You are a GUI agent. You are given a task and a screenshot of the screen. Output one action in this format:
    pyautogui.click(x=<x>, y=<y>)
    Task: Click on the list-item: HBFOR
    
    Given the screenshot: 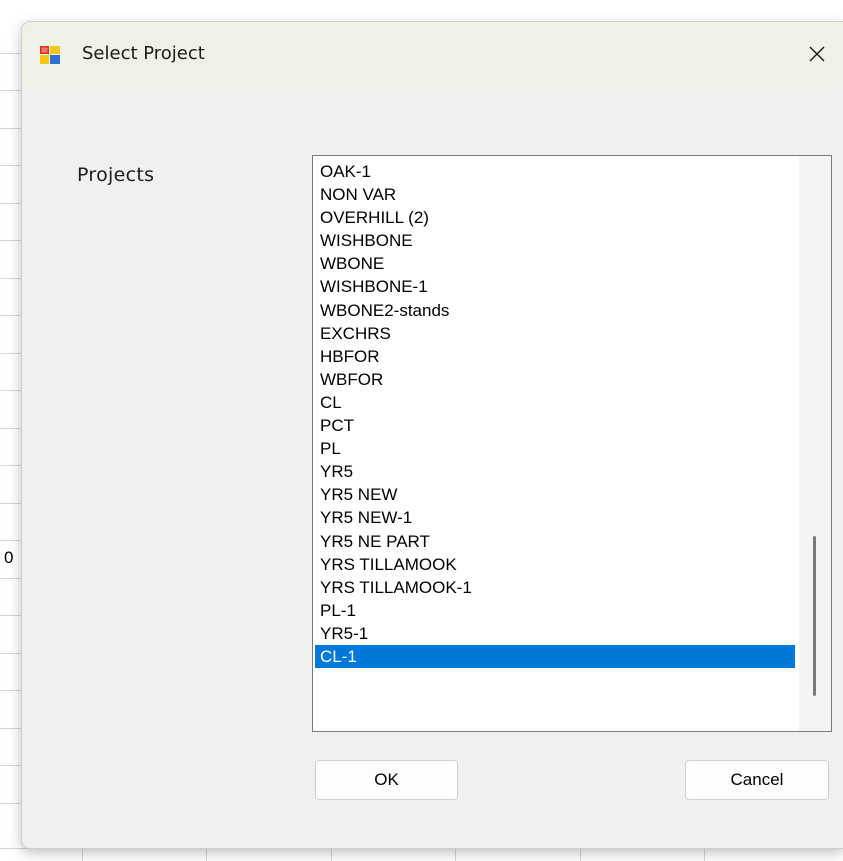 What is the action you would take?
    pyautogui.click(x=555, y=356)
    